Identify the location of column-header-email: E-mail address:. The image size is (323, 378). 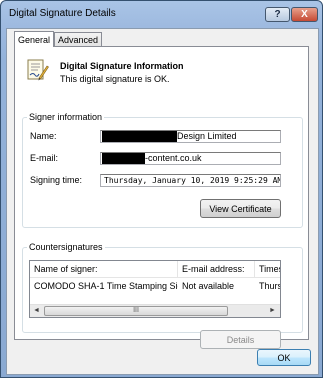
(216, 269).